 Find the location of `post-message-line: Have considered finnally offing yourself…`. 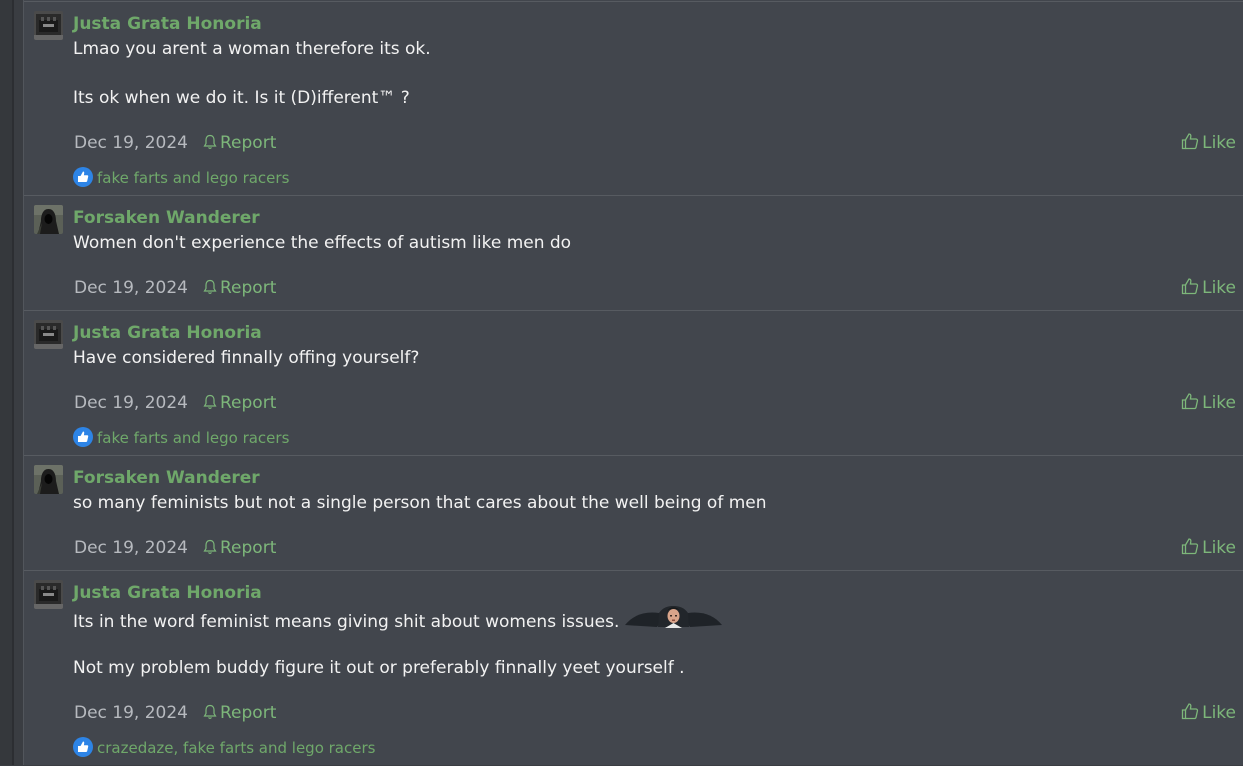

post-message-line: Have considered finnally offing yourself… is located at coordinates (246, 358).